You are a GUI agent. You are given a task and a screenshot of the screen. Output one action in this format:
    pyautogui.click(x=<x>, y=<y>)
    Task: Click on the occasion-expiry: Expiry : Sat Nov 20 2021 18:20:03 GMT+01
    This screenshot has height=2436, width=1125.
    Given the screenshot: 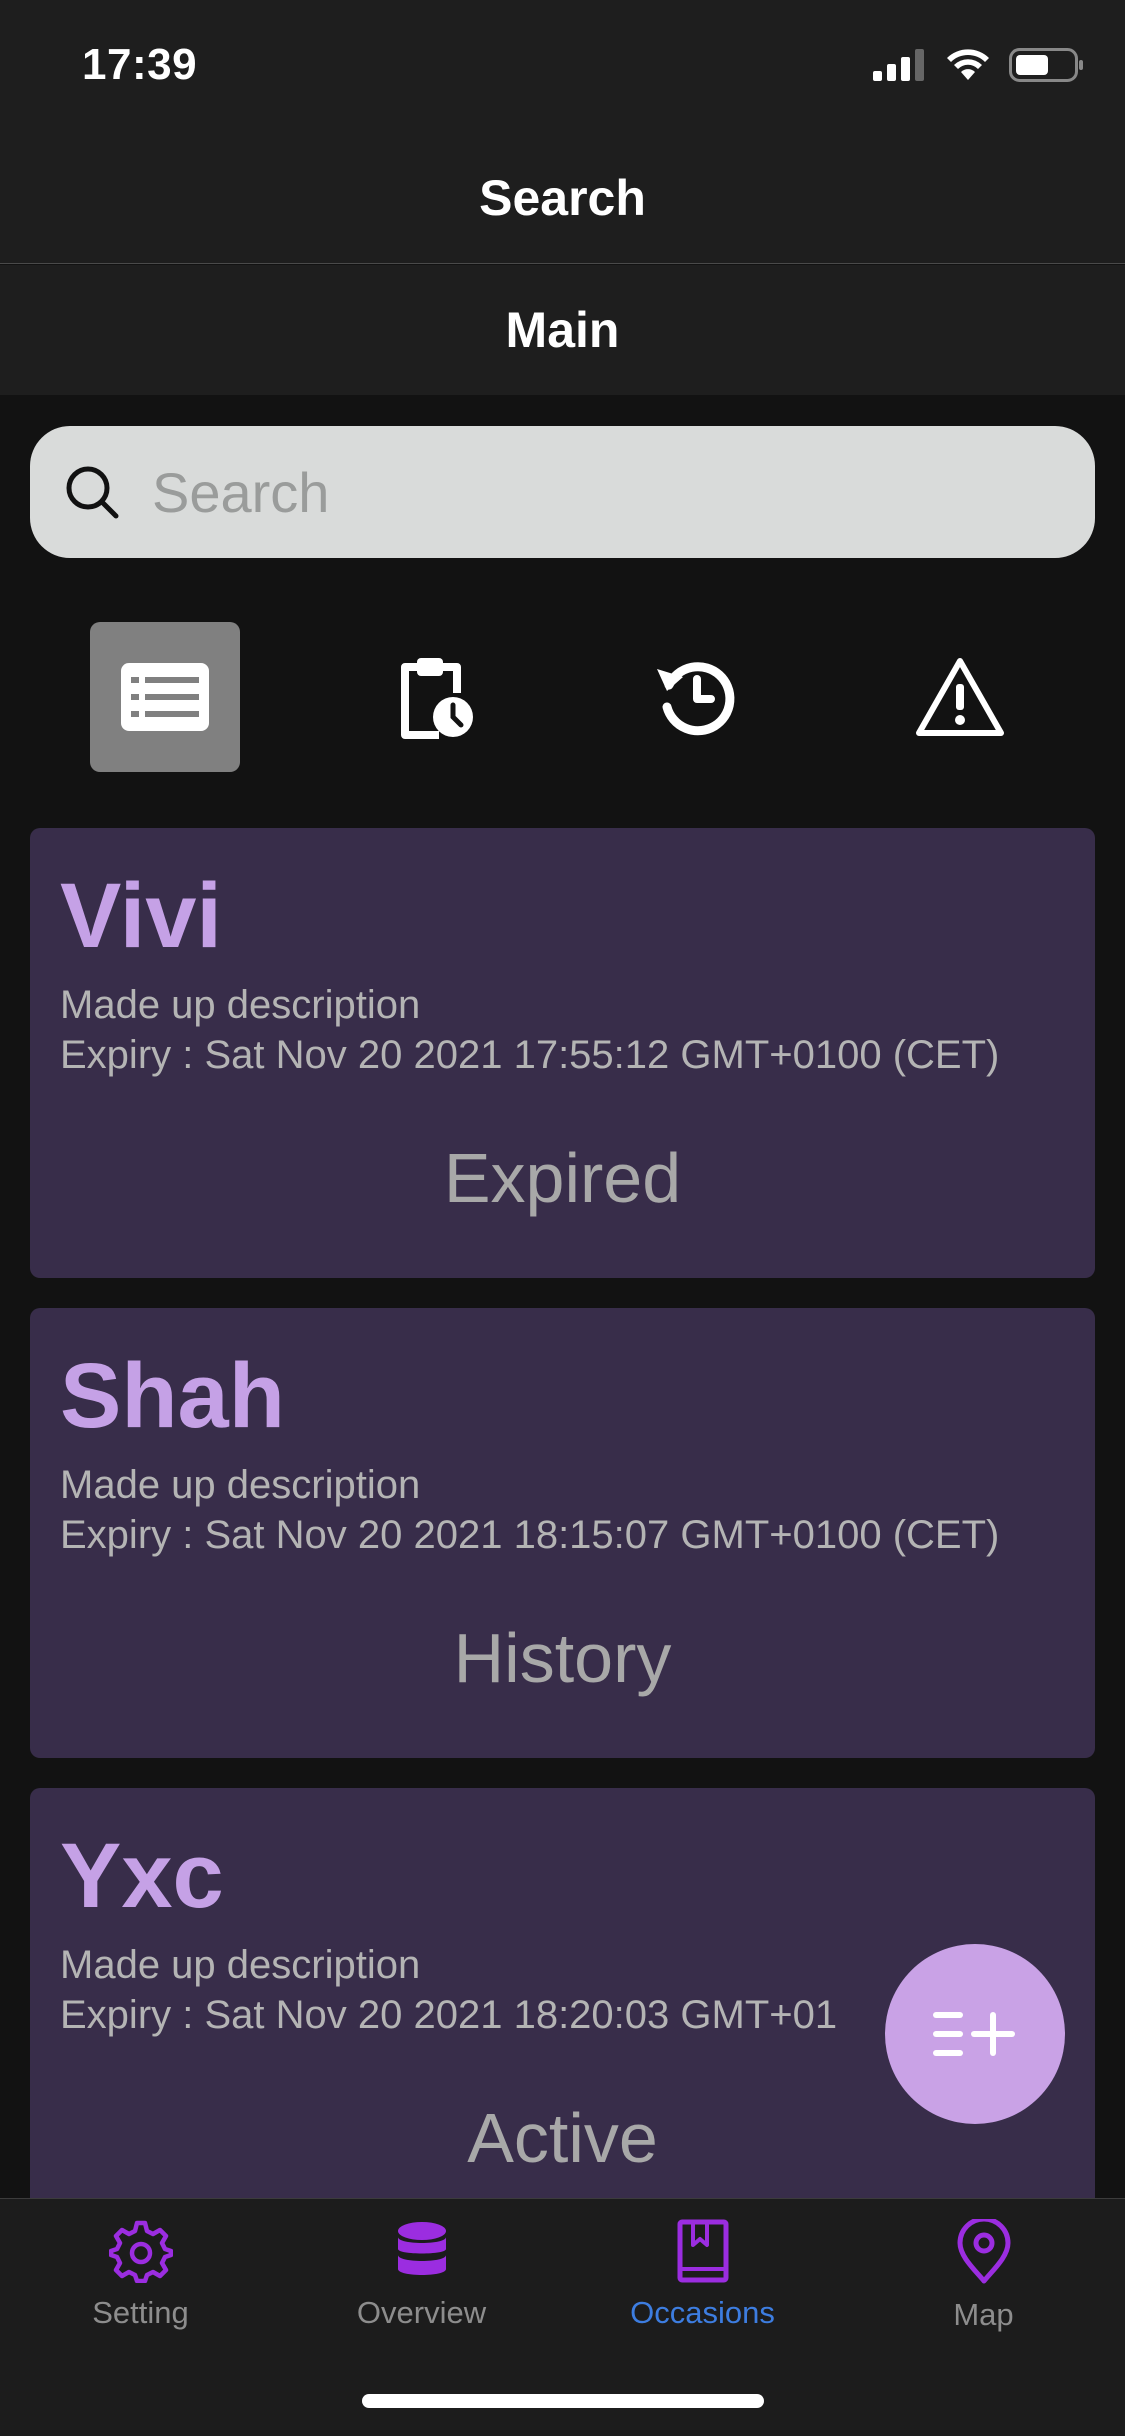 What is the action you would take?
    pyautogui.click(x=449, y=2015)
    